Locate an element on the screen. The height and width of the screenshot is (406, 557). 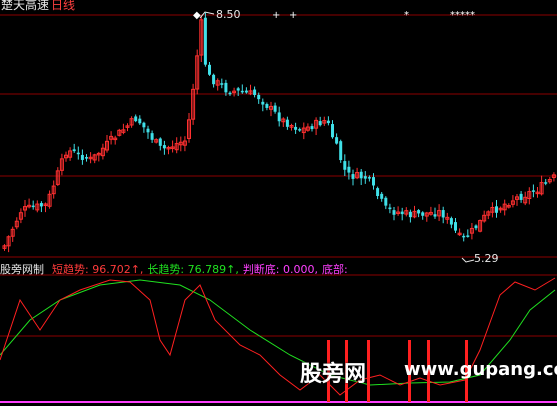
watermark-text: 股旁网 is located at coordinates (333, 374).